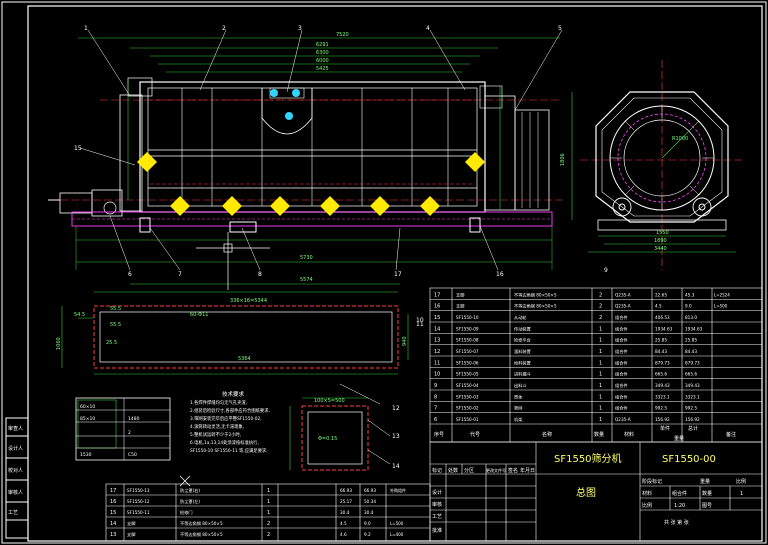 The image size is (768, 545). I want to click on bom-row-code: SF1550-08, so click(467, 340).